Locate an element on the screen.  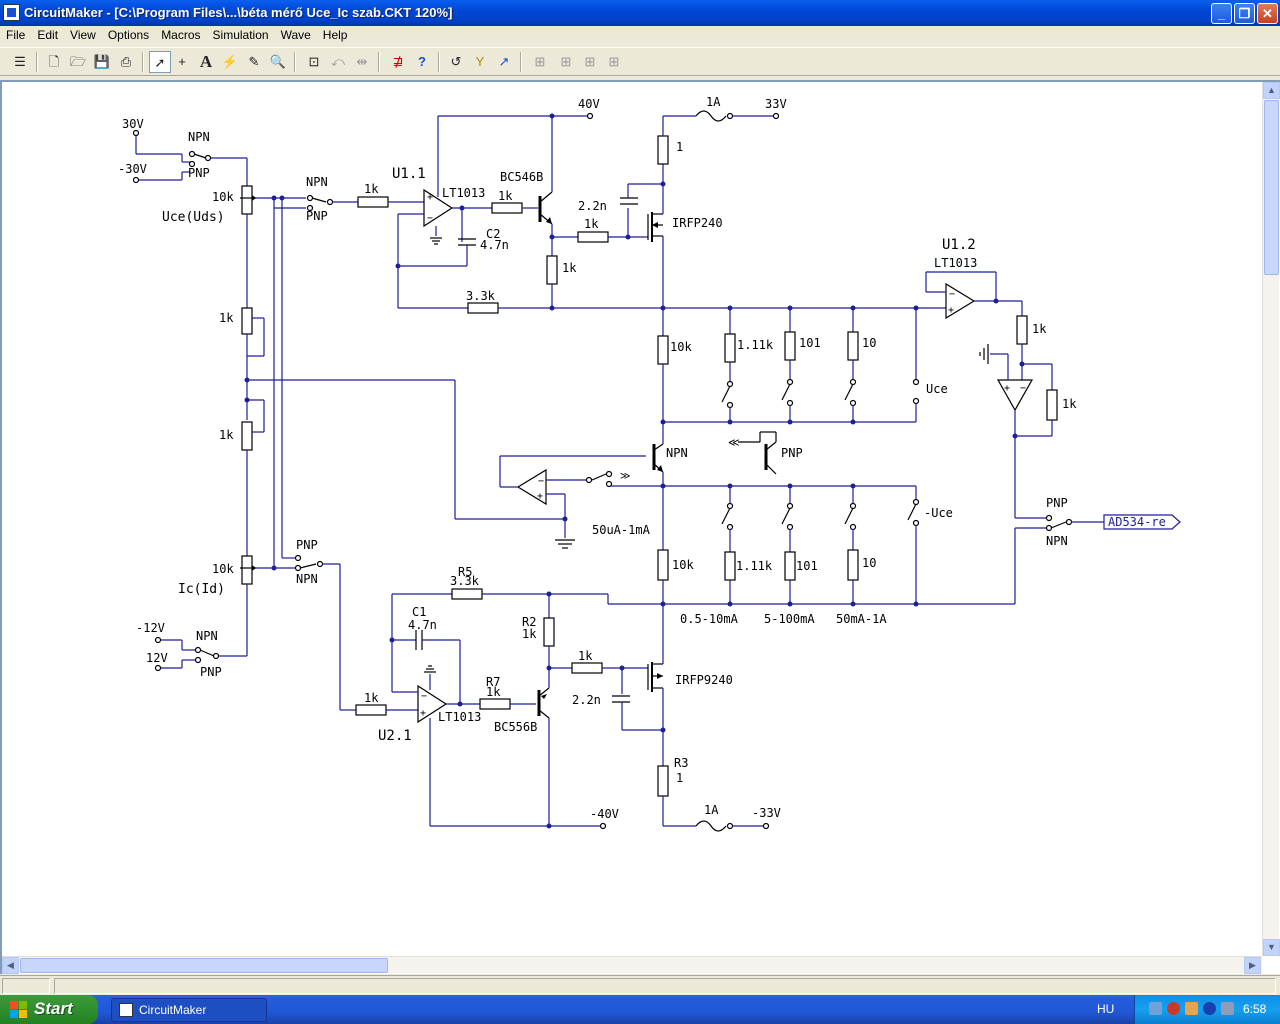
network-icon is located at coordinates (1155, 1008).